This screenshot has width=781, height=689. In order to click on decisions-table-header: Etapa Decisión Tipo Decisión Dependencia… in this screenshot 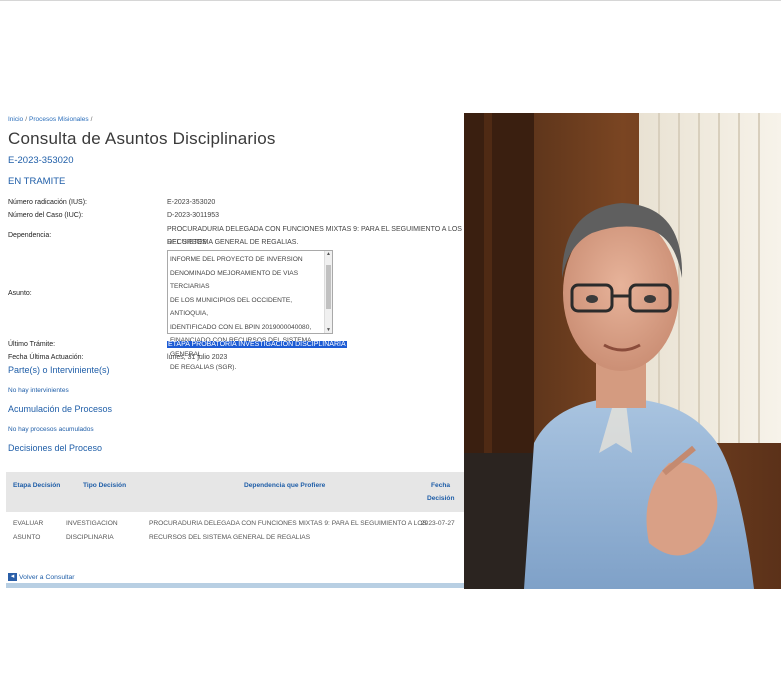, I will do `click(235, 492)`.